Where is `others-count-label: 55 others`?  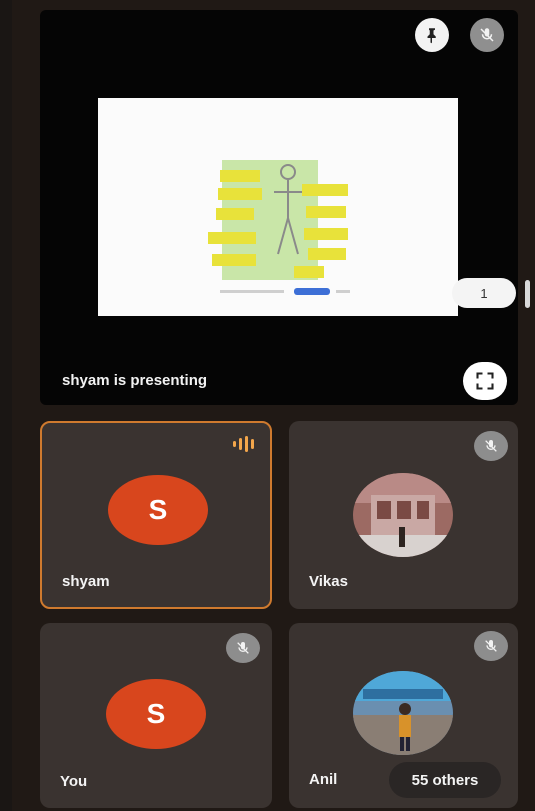
others-count-label: 55 others is located at coordinates (445, 780).